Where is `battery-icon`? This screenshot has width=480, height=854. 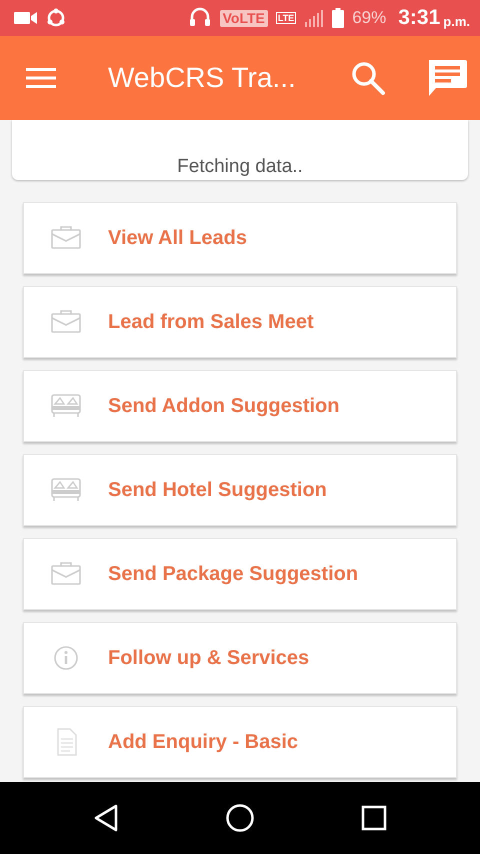
battery-icon is located at coordinates (338, 18).